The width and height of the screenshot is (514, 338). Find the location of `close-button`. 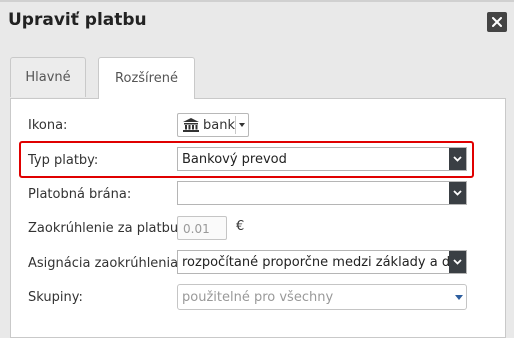

close-button is located at coordinates (497, 22).